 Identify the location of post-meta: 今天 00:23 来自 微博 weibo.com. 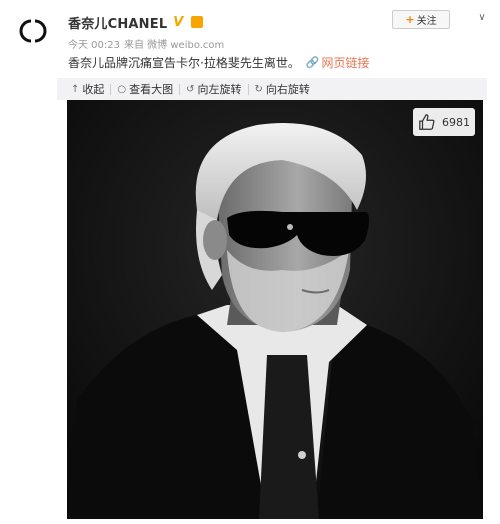
(146, 43).